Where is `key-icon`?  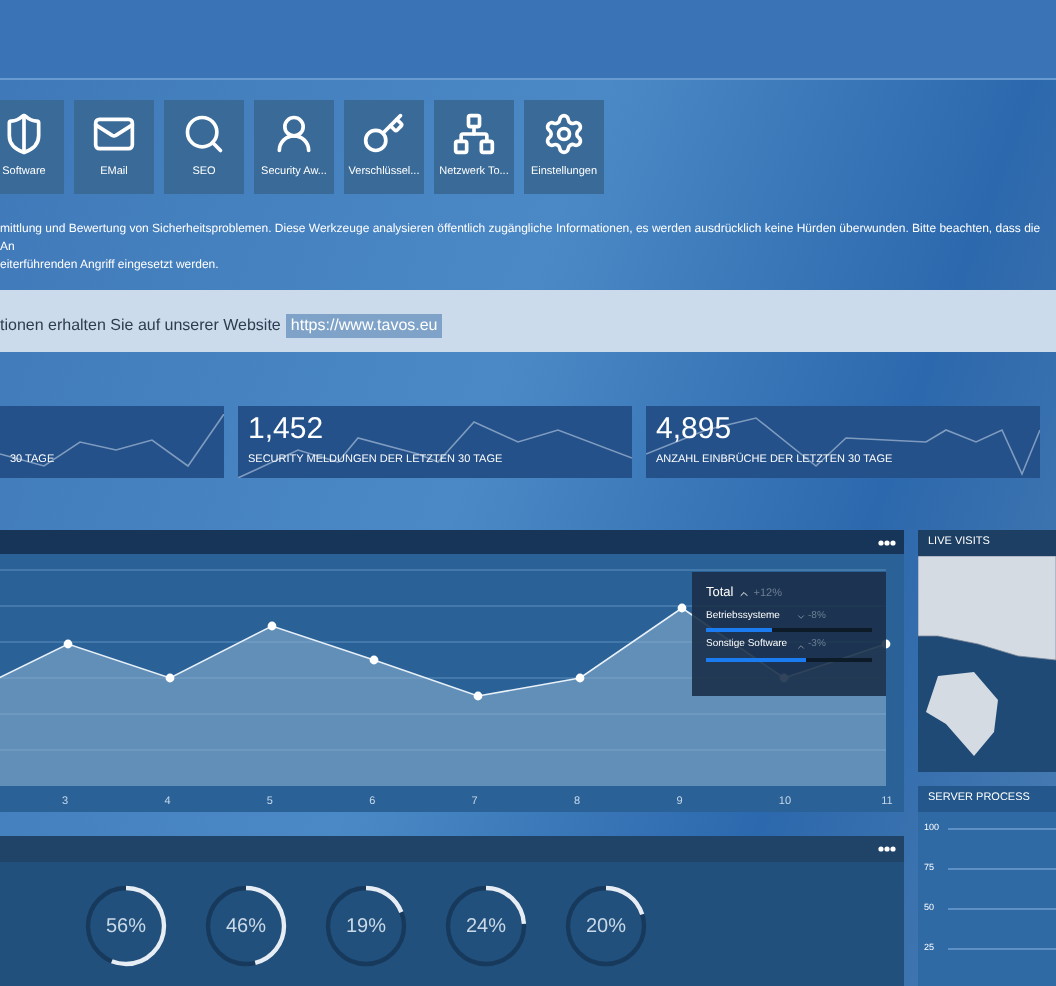 key-icon is located at coordinates (384, 134).